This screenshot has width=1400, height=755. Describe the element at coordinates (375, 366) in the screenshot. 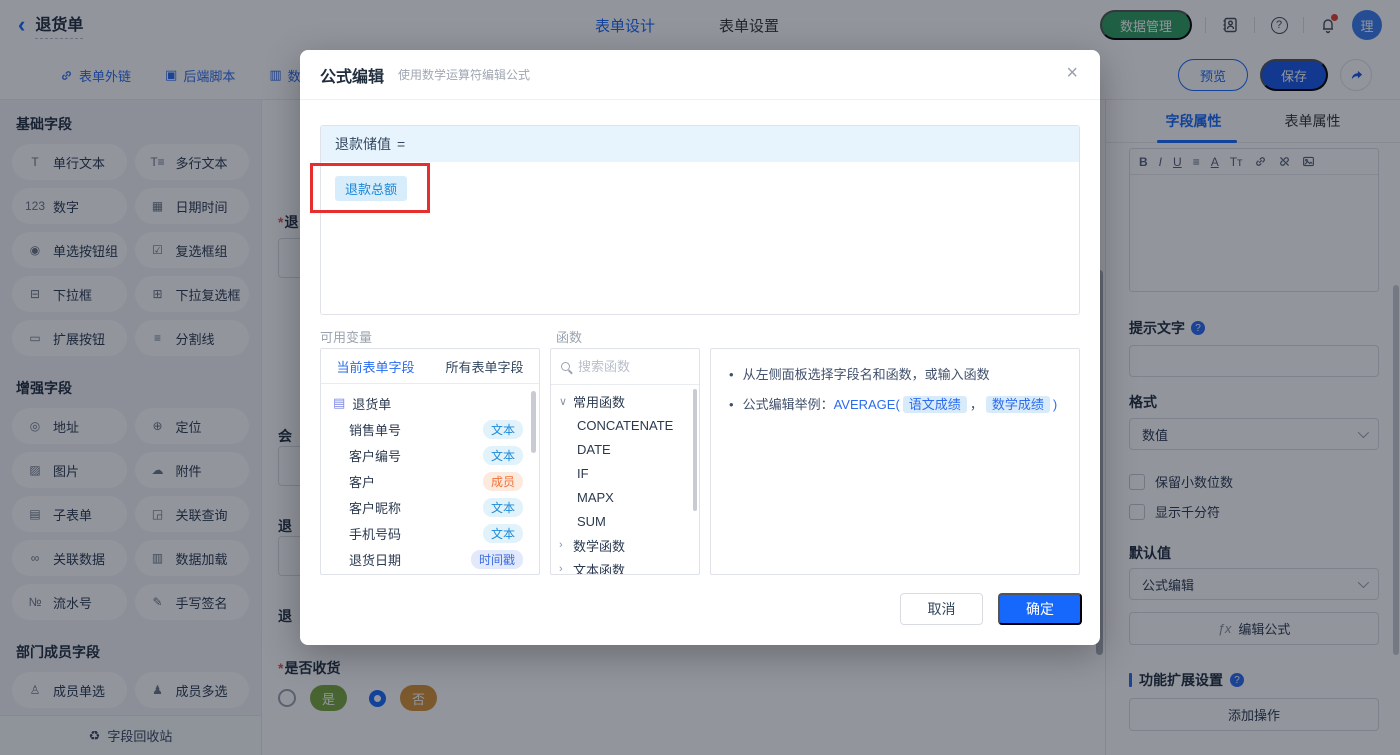

I see `tab-current-form-fields: 当前表单字段` at that location.